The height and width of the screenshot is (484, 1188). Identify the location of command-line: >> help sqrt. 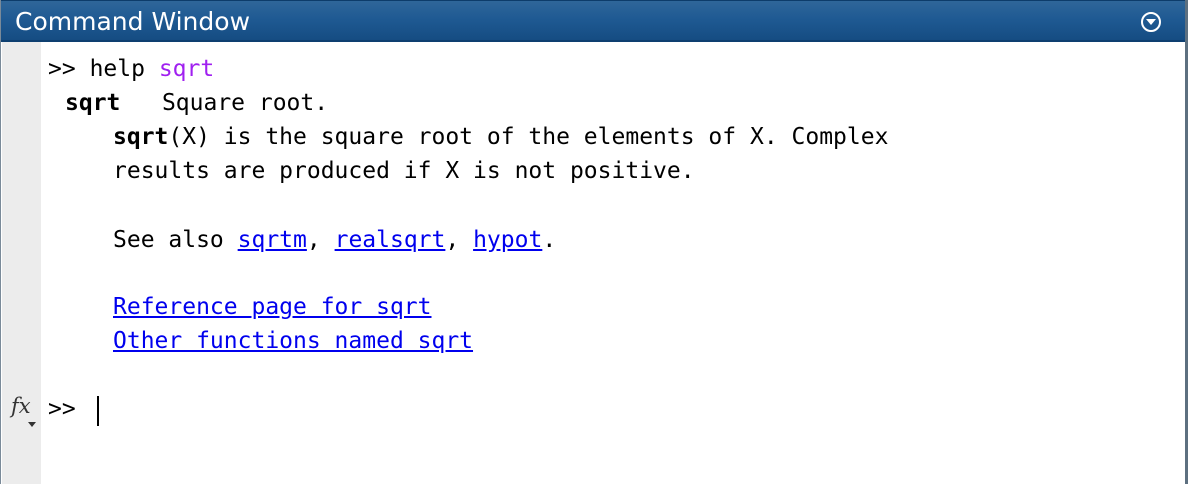
(131, 69).